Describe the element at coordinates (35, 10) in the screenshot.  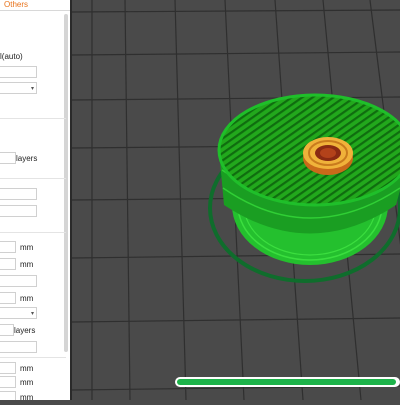
I see `tab-underline` at that location.